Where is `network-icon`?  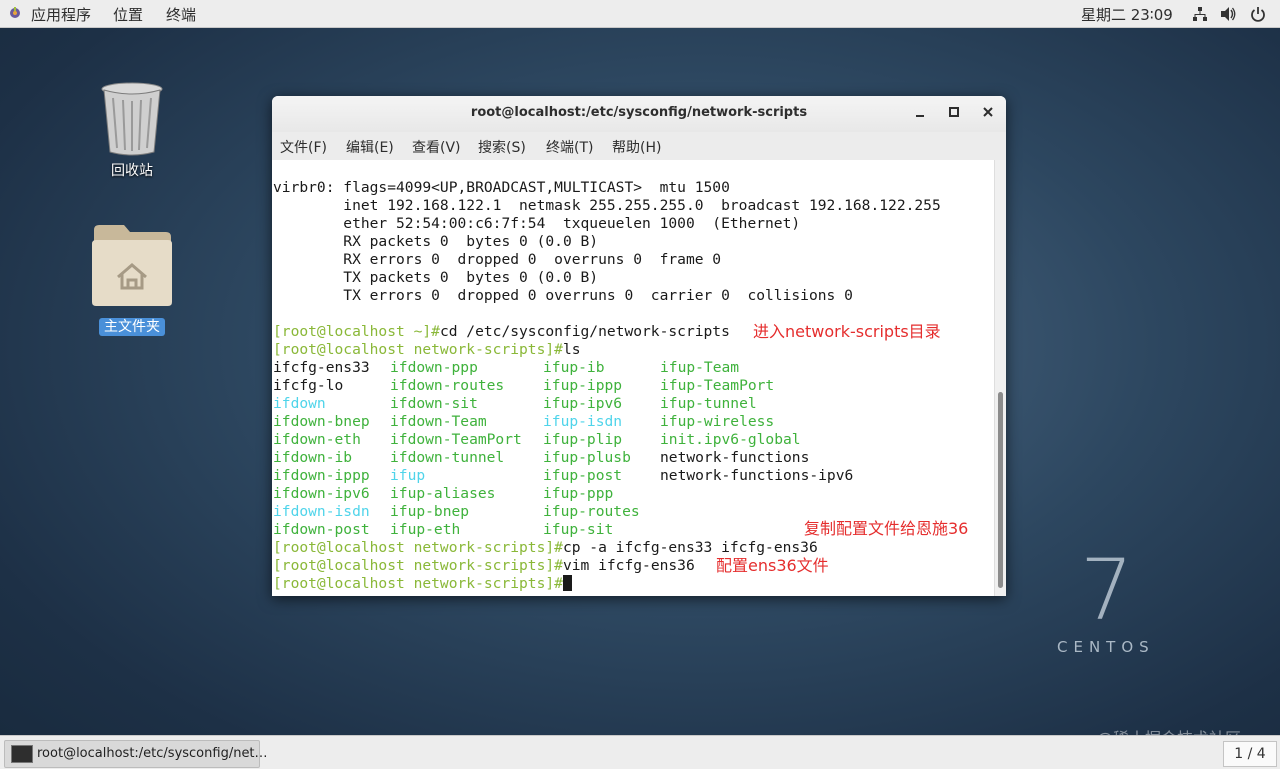 network-icon is located at coordinates (1200, 14).